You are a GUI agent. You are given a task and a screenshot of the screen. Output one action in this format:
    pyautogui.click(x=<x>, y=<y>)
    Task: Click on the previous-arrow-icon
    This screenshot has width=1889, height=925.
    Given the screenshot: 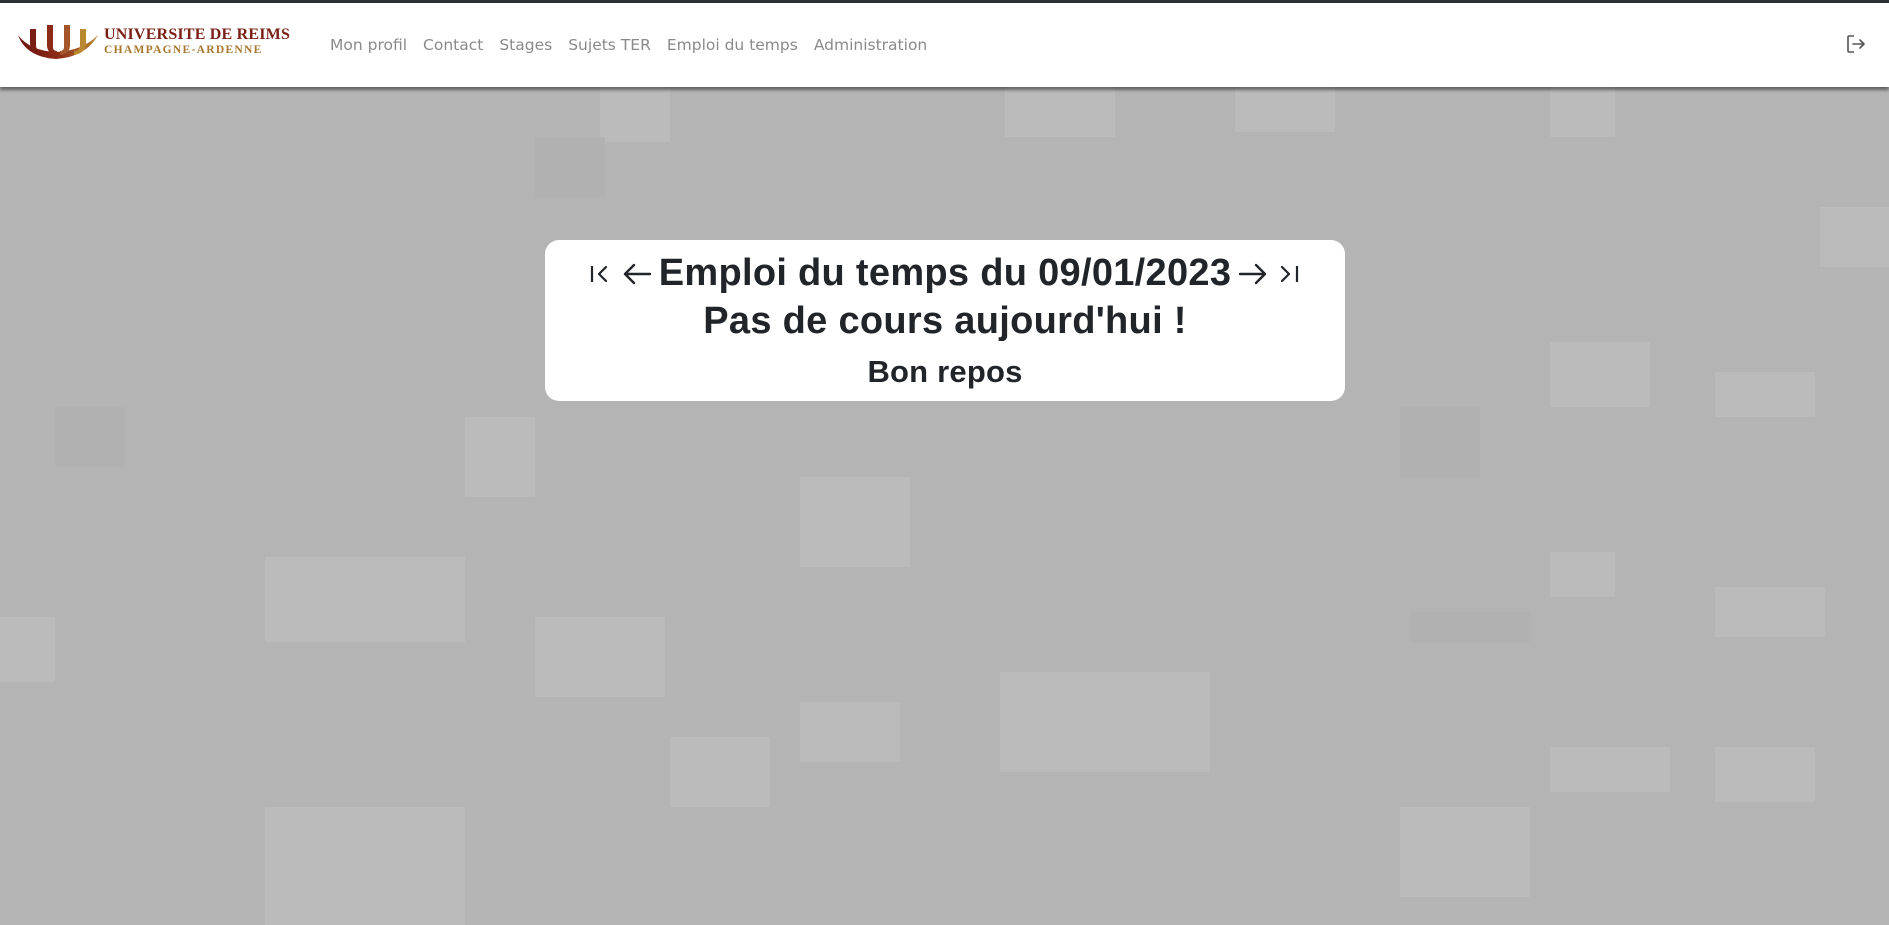 What is the action you would take?
    pyautogui.click(x=637, y=273)
    